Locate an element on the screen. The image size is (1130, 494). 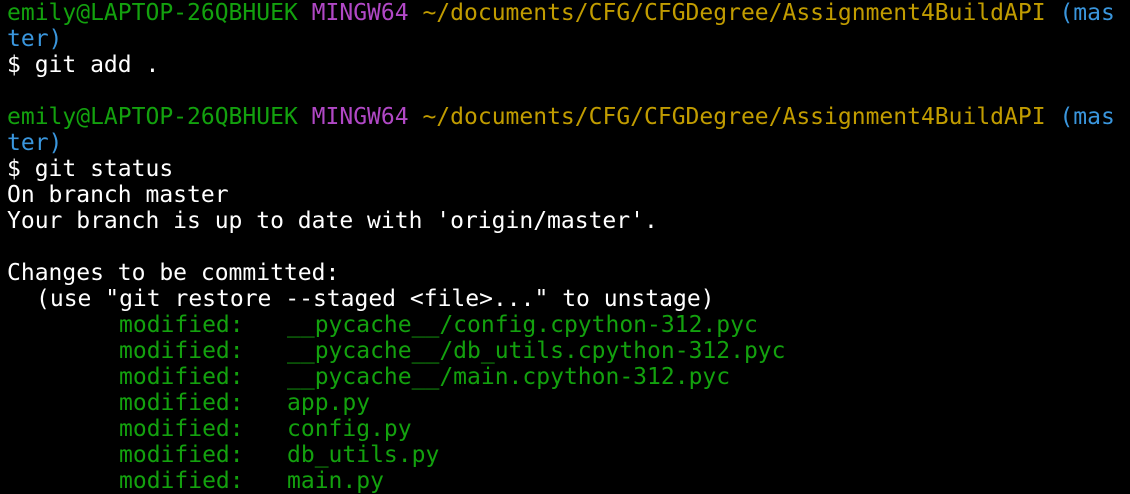
status-changes-header: Changes to be committed: is located at coordinates (173, 273).